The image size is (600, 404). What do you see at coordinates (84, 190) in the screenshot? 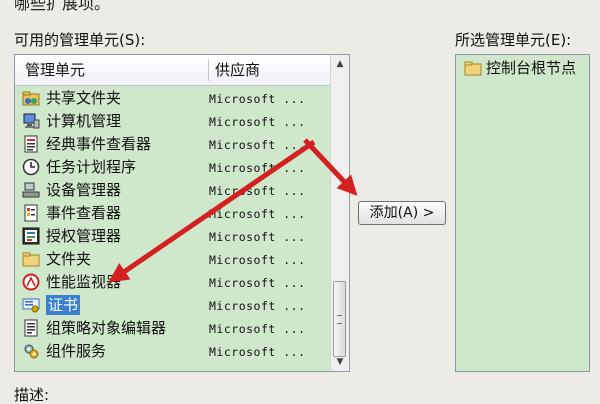
I see `snapin-name: 设备管理器` at bounding box center [84, 190].